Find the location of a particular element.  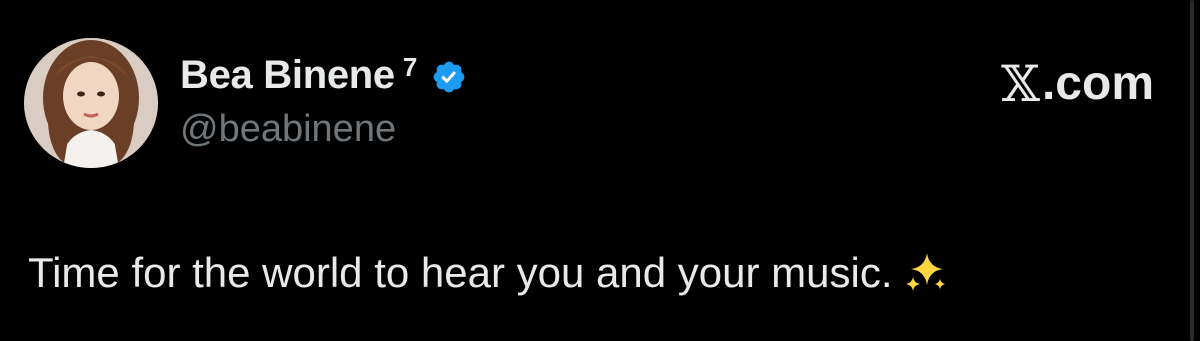

x-logo-icon: 𝕏 is located at coordinates (1020, 84).